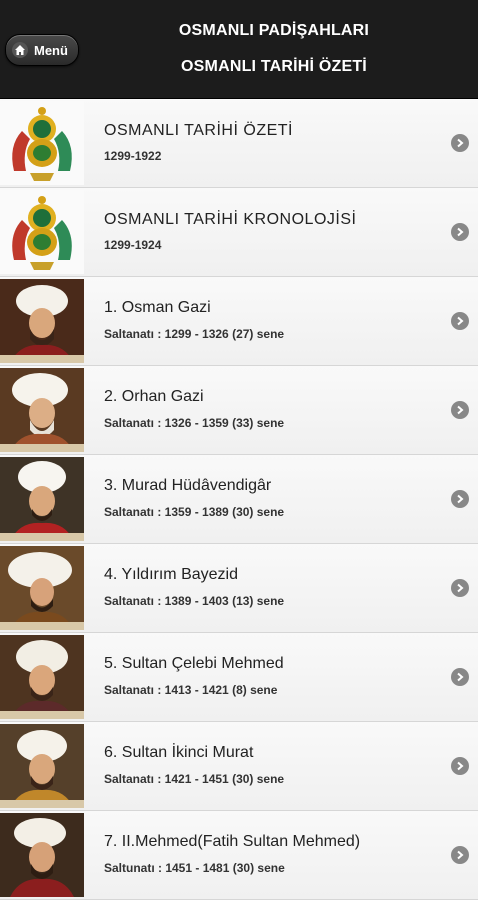  What do you see at coordinates (191, 690) in the screenshot?
I see `item-subtitle: Saltanatı : 1413 - 1421 (8) sene` at bounding box center [191, 690].